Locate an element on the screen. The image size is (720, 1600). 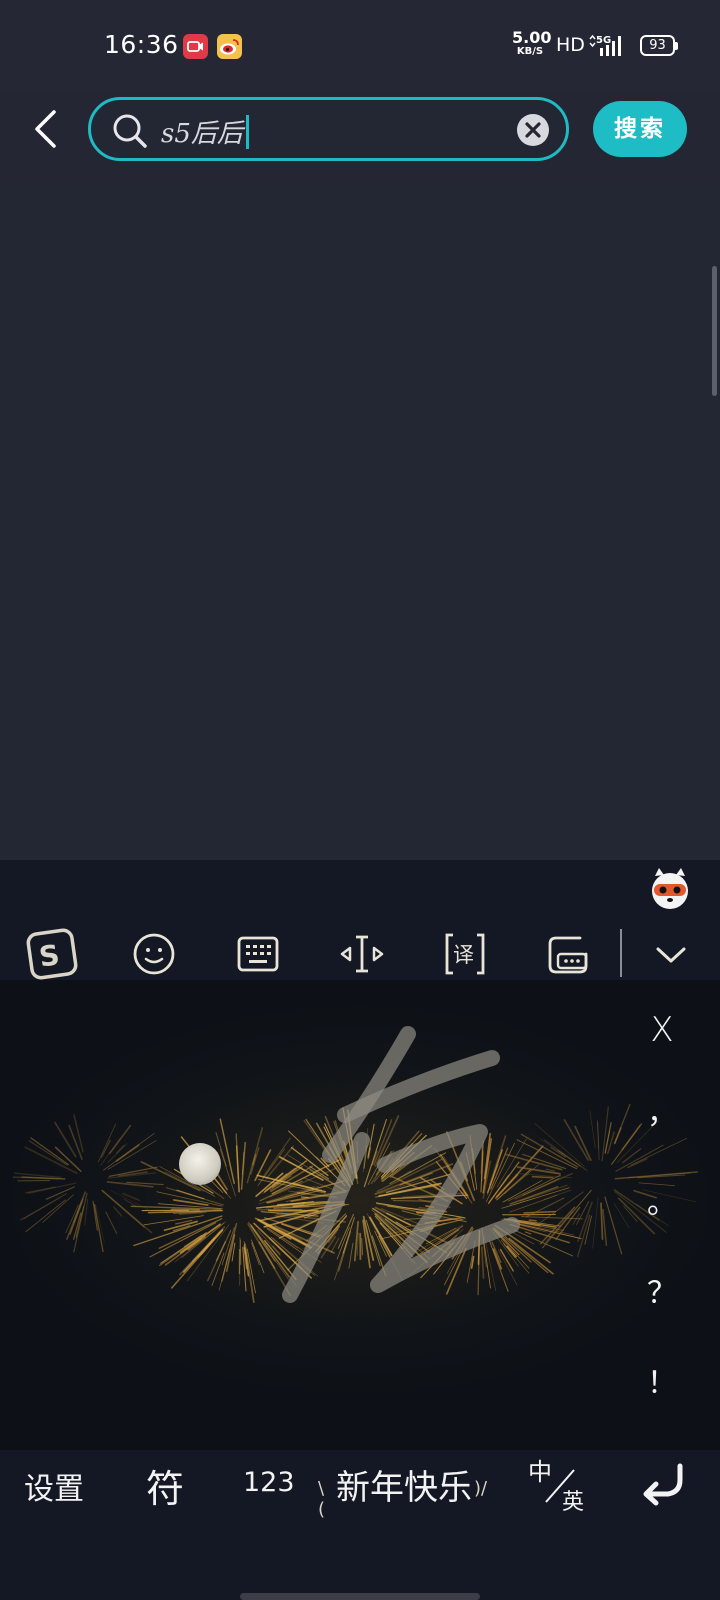
clear-search-button is located at coordinates (533, 130).